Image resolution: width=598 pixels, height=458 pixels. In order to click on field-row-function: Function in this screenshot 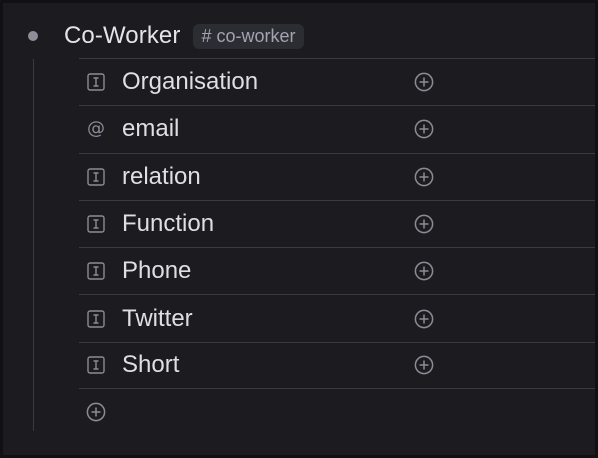, I will do `click(337, 223)`.